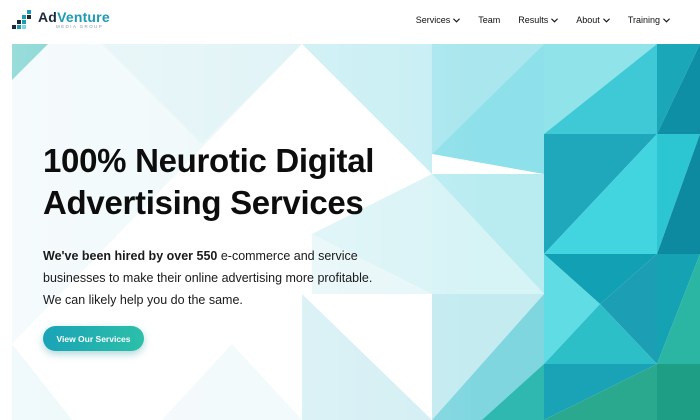 This screenshot has height=420, width=700. Describe the element at coordinates (593, 20) in the screenshot. I see `nav-item-about: About` at that location.